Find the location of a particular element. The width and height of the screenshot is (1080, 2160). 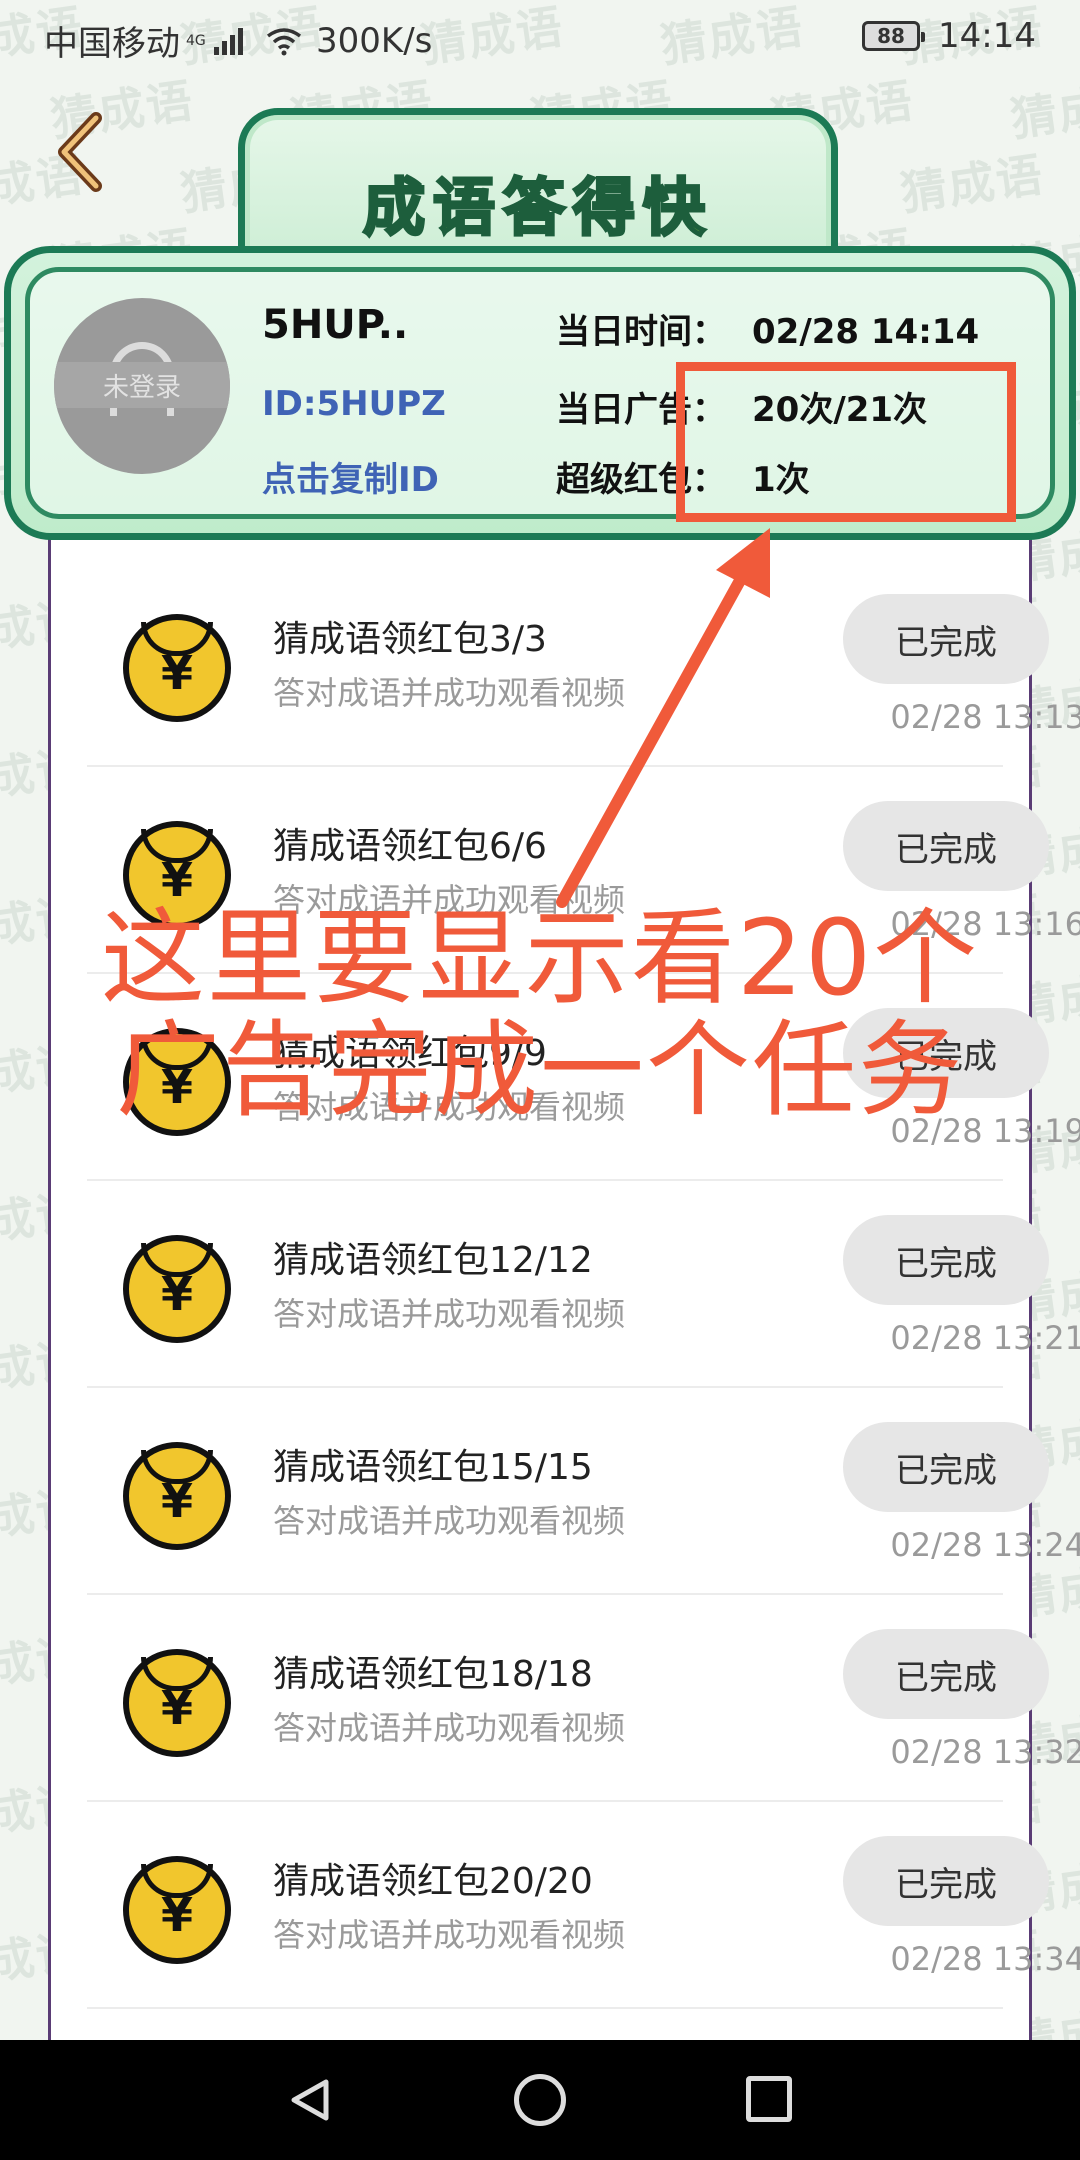

network-type: 4G is located at coordinates (196, 40).